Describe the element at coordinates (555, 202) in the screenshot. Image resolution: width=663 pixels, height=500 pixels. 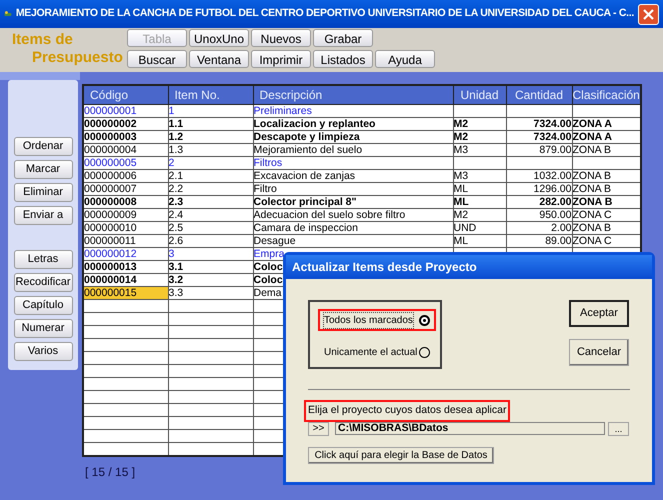
I see `table-cell: 282.00` at that location.